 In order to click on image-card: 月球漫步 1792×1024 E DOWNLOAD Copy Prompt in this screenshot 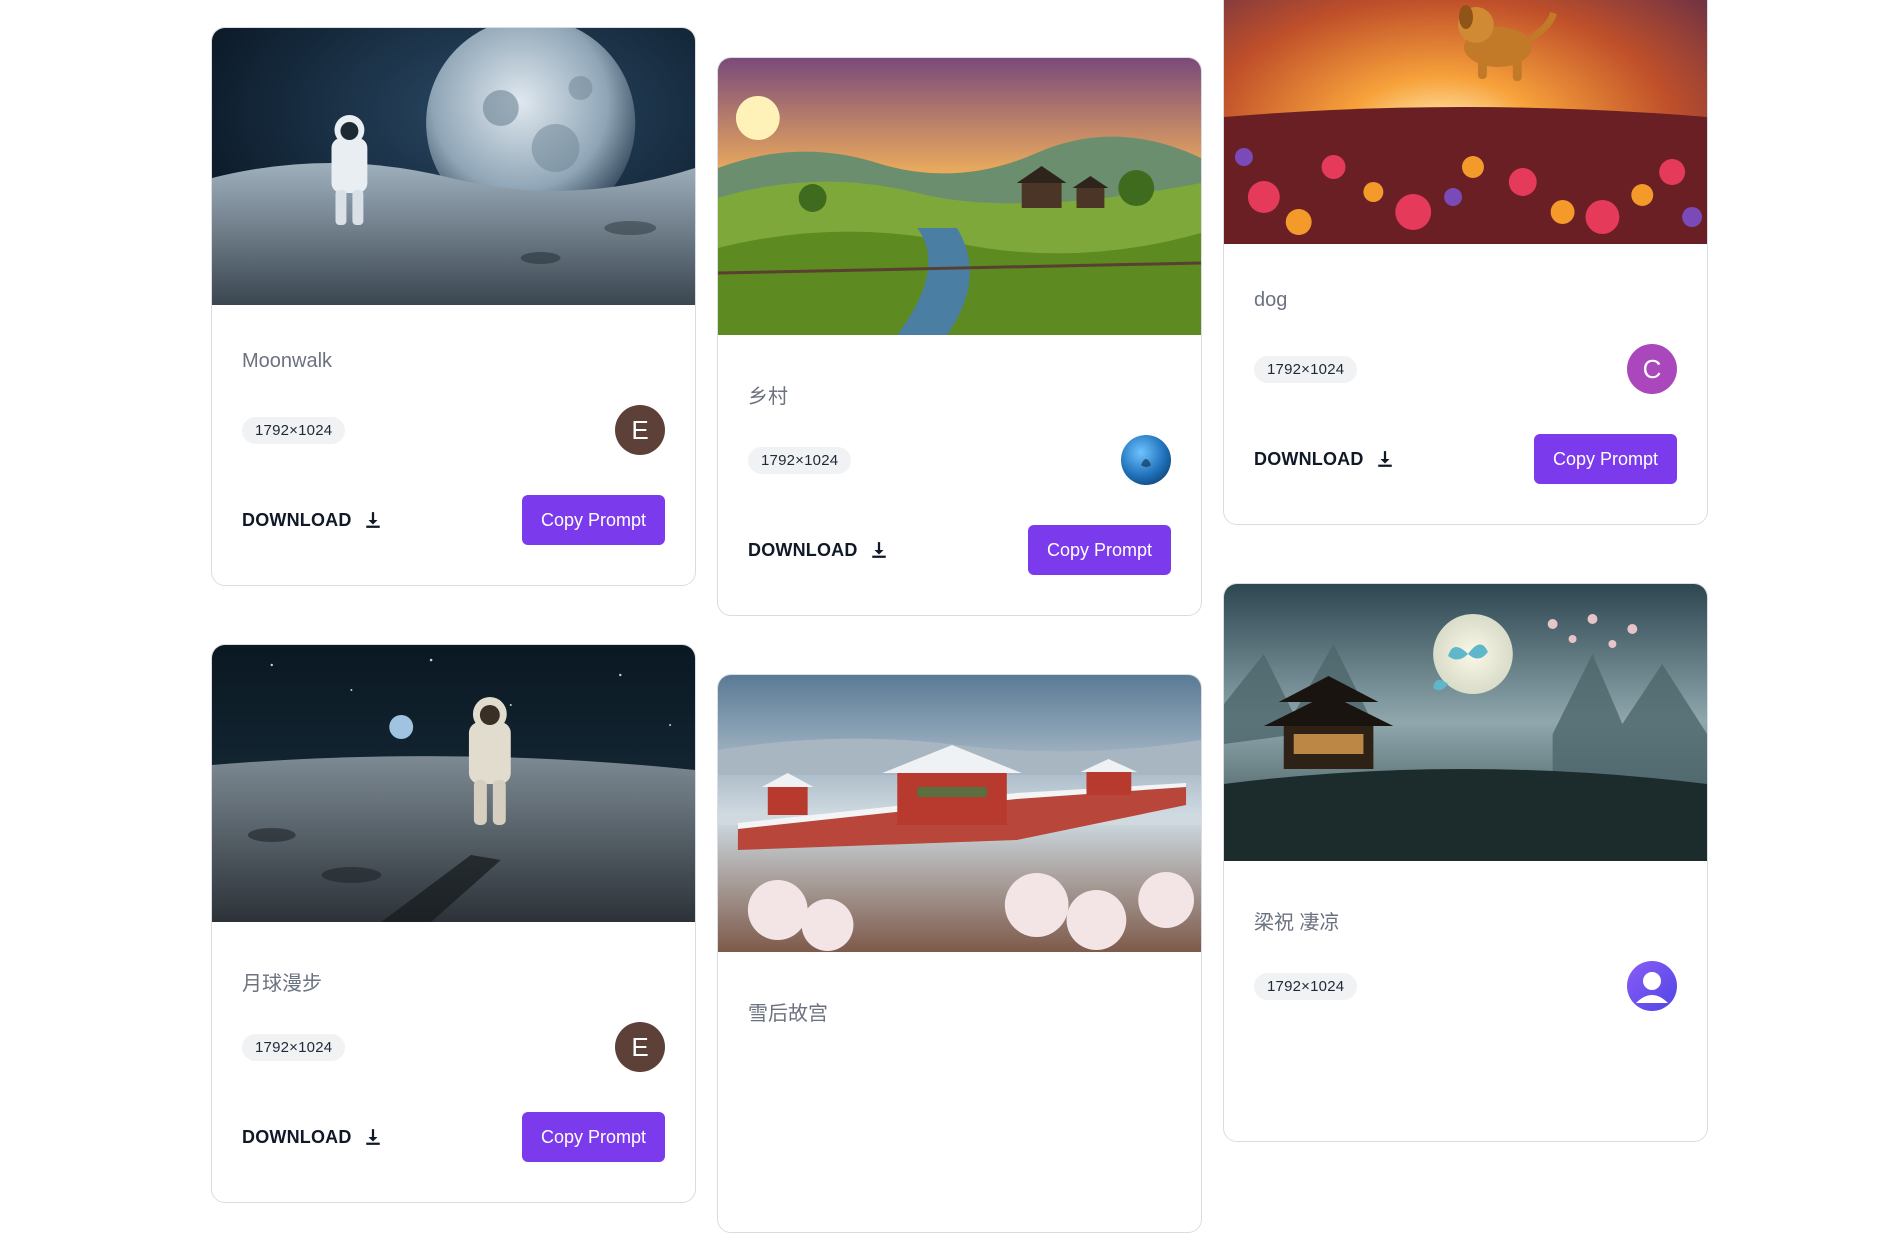, I will do `click(453, 923)`.